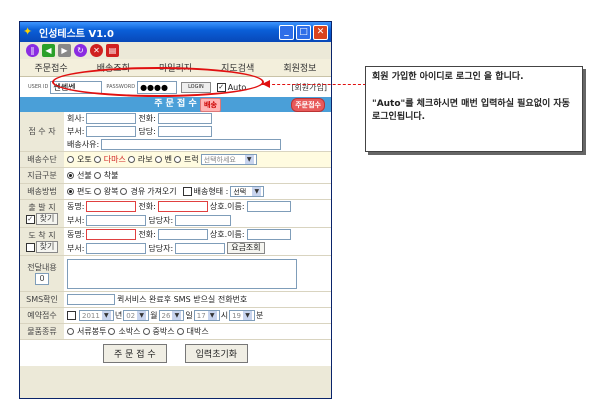 The height and width of the screenshot is (410, 614). I want to click on opt-medium-box: 중박스, so click(163, 331).